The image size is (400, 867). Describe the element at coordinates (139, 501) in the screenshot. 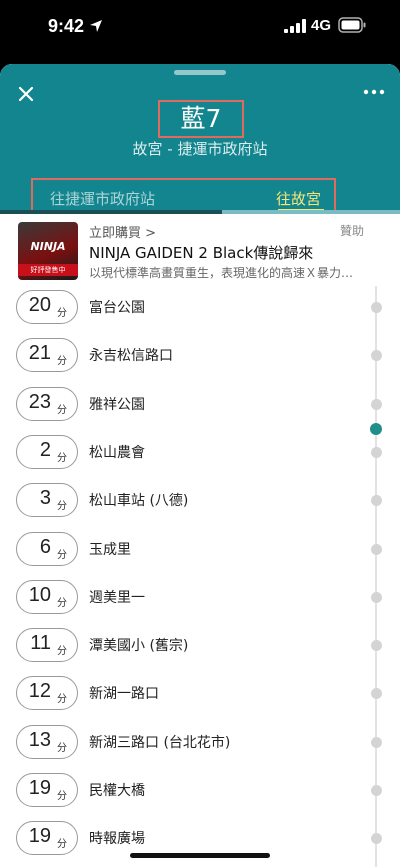

I see `stop-name: 松山車站 (八德)` at that location.